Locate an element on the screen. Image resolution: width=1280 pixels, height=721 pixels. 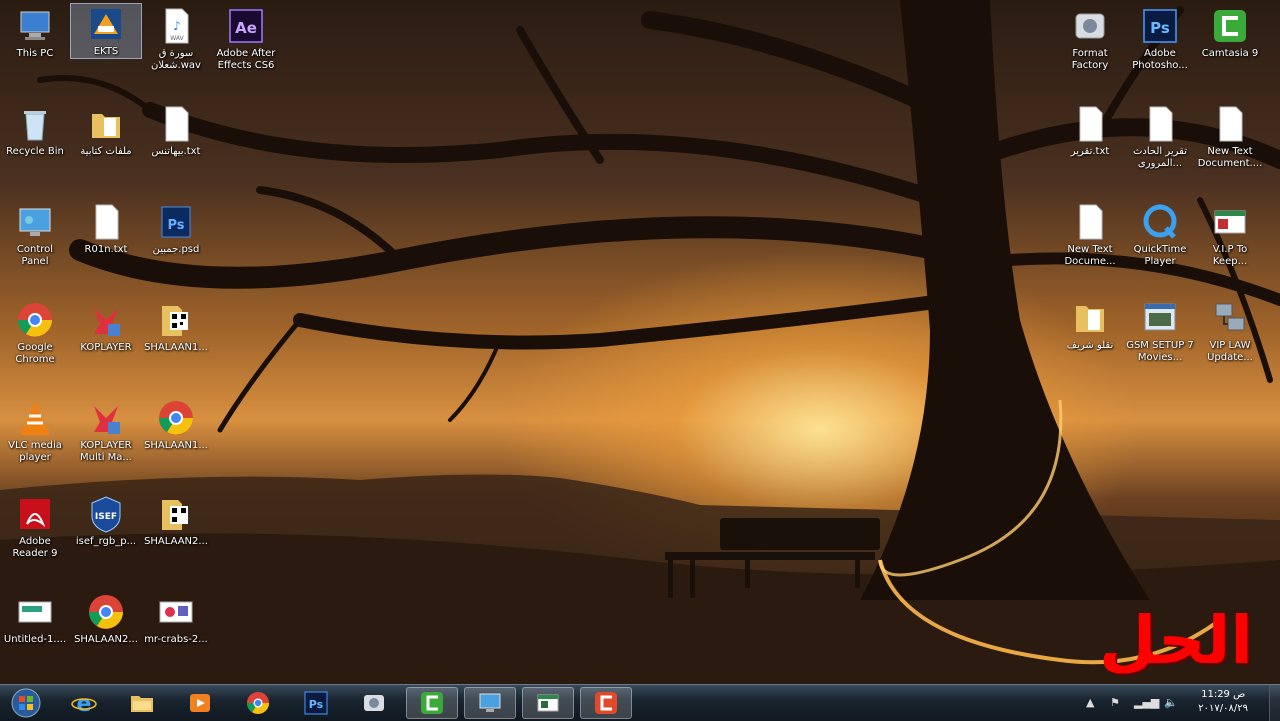
desktop-icon-adobe-reader: Adobe Reader 9 is located at coordinates (35, 527).